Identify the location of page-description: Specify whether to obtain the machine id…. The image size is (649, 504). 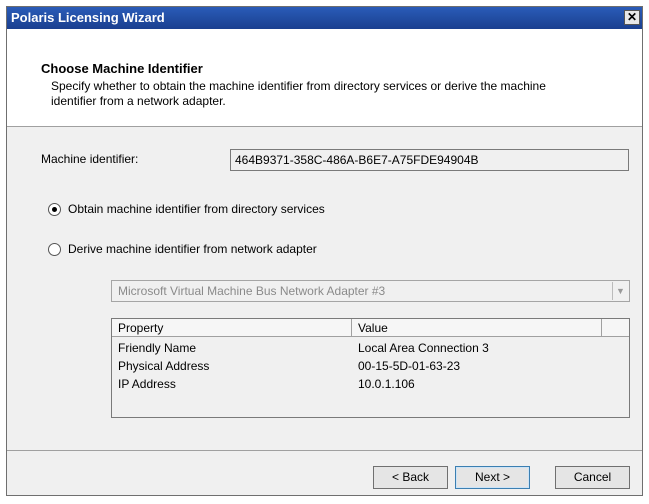
(298, 93).